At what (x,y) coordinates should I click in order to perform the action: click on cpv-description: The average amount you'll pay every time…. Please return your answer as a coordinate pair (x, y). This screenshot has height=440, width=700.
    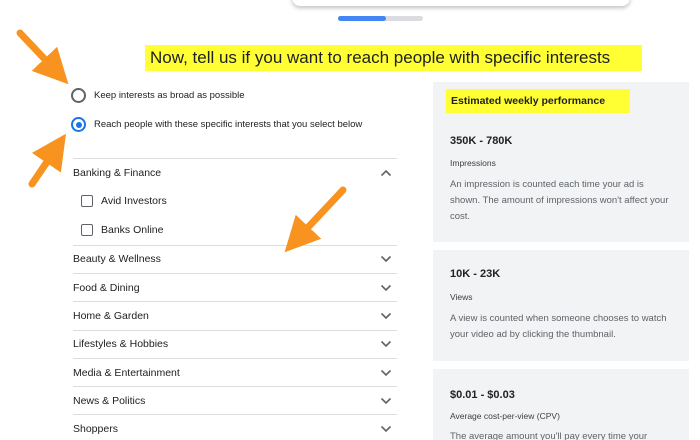
    Looking at the image, I should click on (549, 435).